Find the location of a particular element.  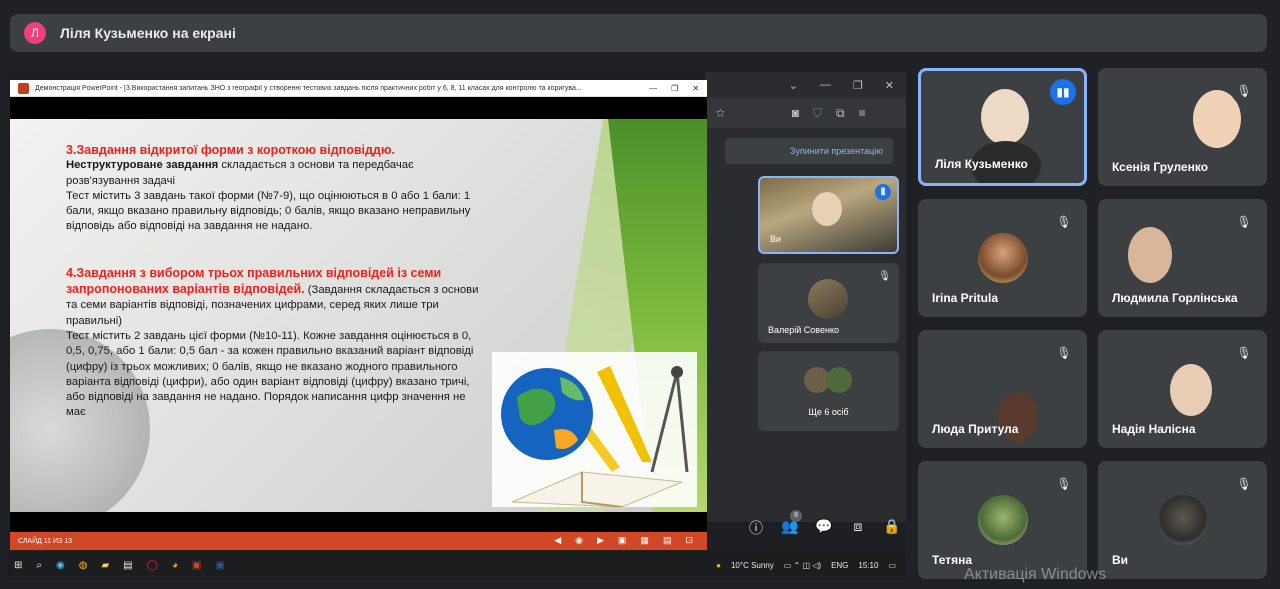

store-icon: ▤ is located at coordinates (127, 565).